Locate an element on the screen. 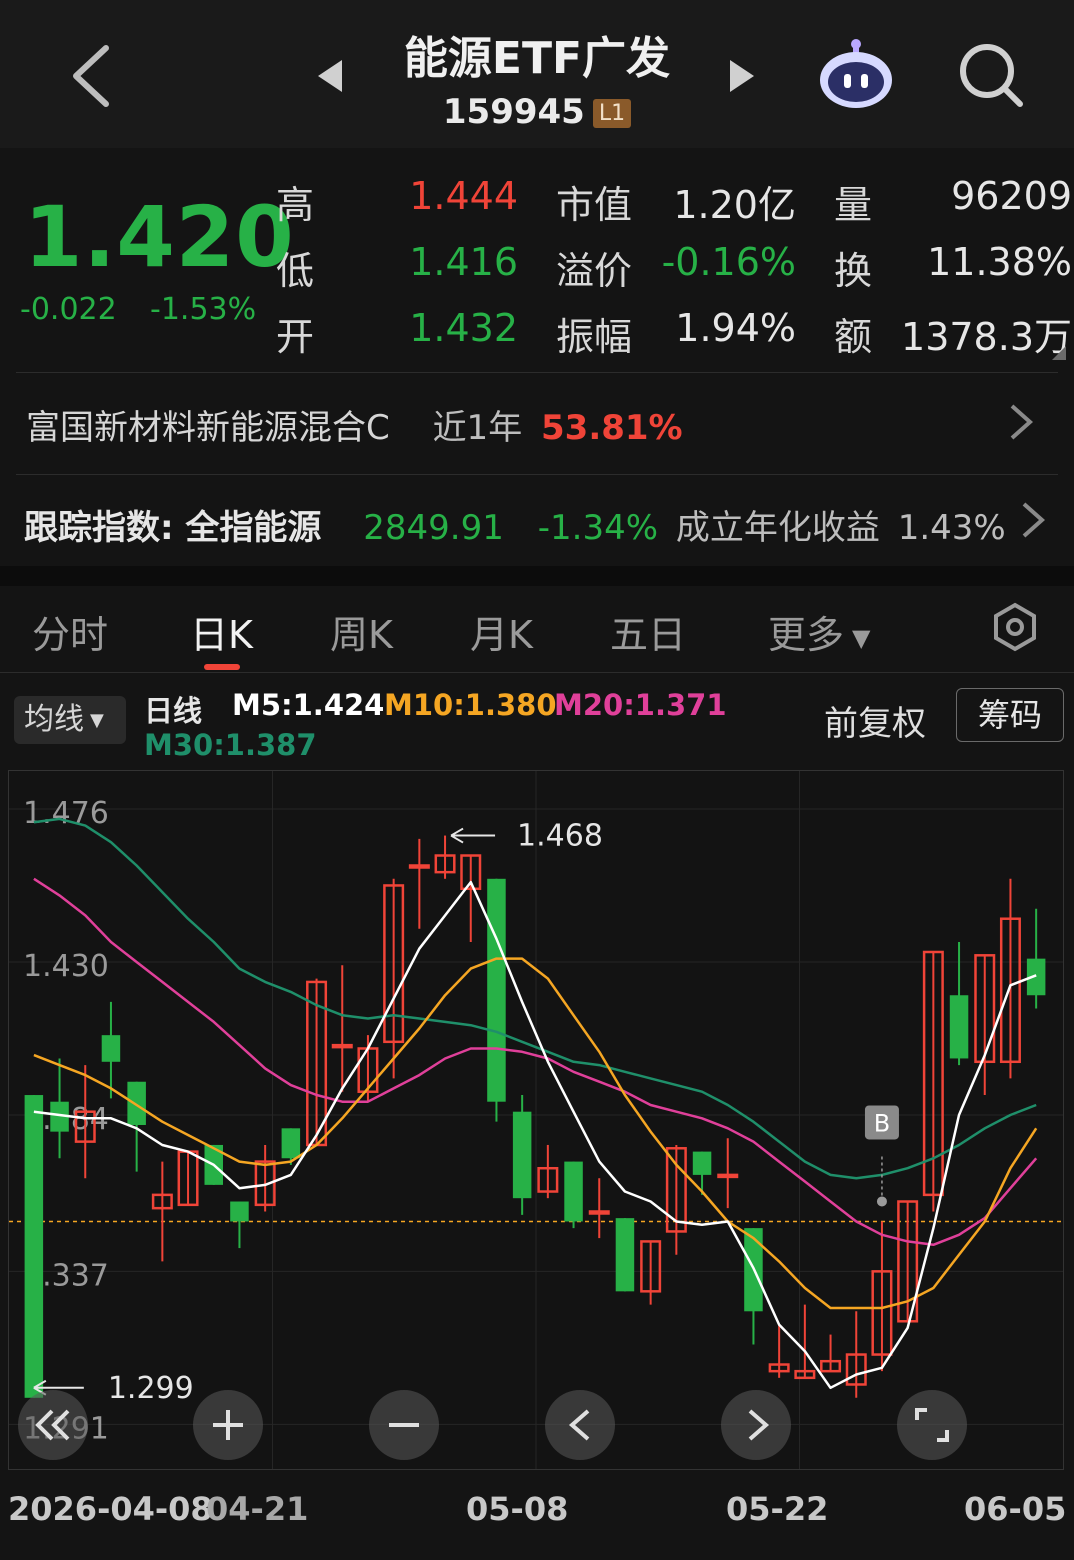 The width and height of the screenshot is (1074, 1560). open-label: 开 is located at coordinates (295, 337).